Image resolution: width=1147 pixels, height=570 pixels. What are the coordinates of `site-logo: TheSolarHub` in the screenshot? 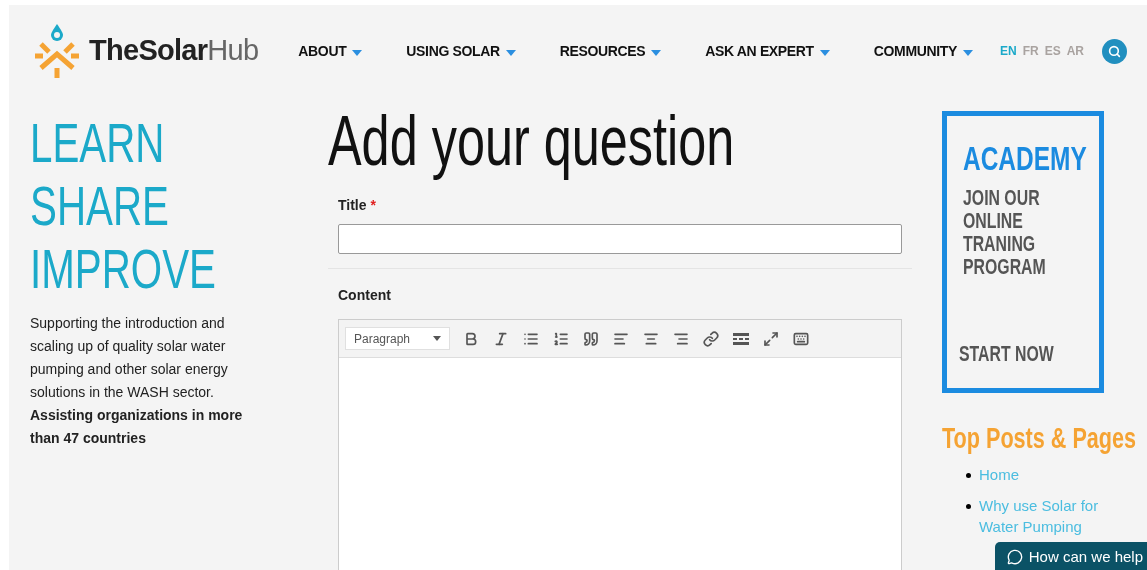 It's located at (174, 51).